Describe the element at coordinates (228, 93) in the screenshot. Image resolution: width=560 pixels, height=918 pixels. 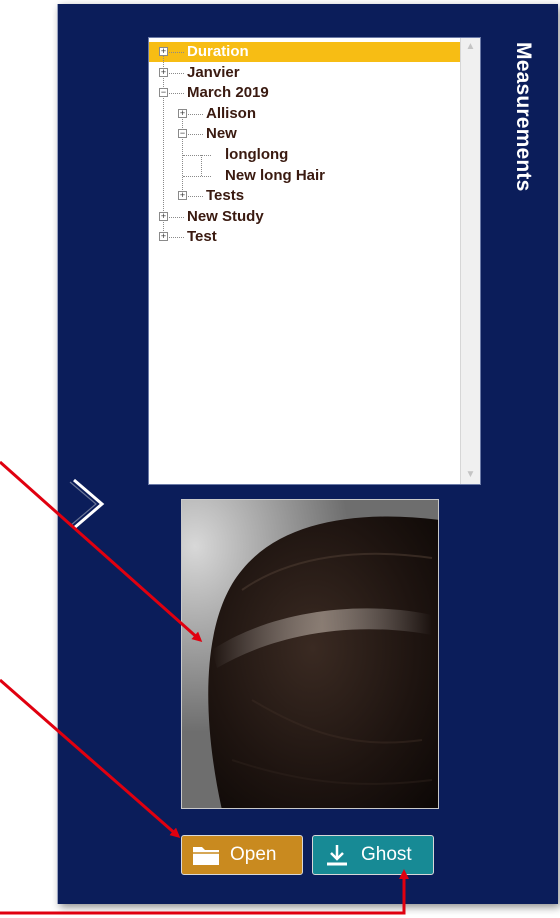
I see `tree-item-label: March 2019` at that location.